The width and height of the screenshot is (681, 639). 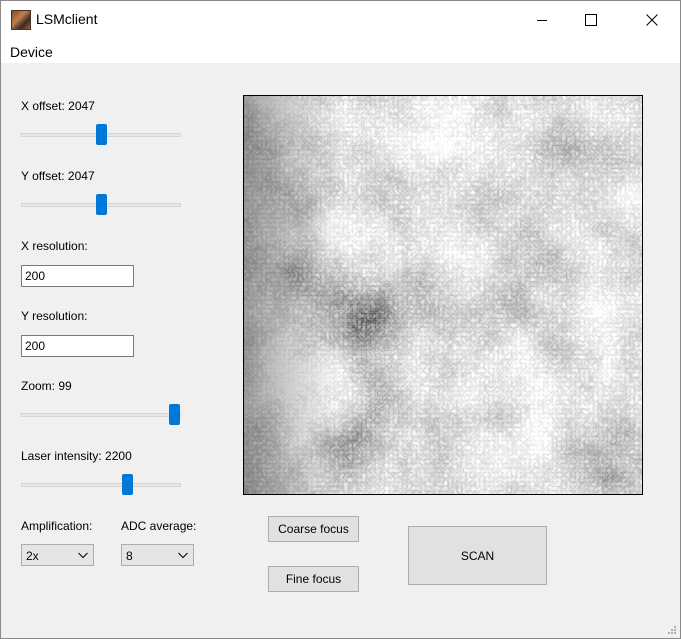 I want to click on close-icon, so click(x=652, y=20).